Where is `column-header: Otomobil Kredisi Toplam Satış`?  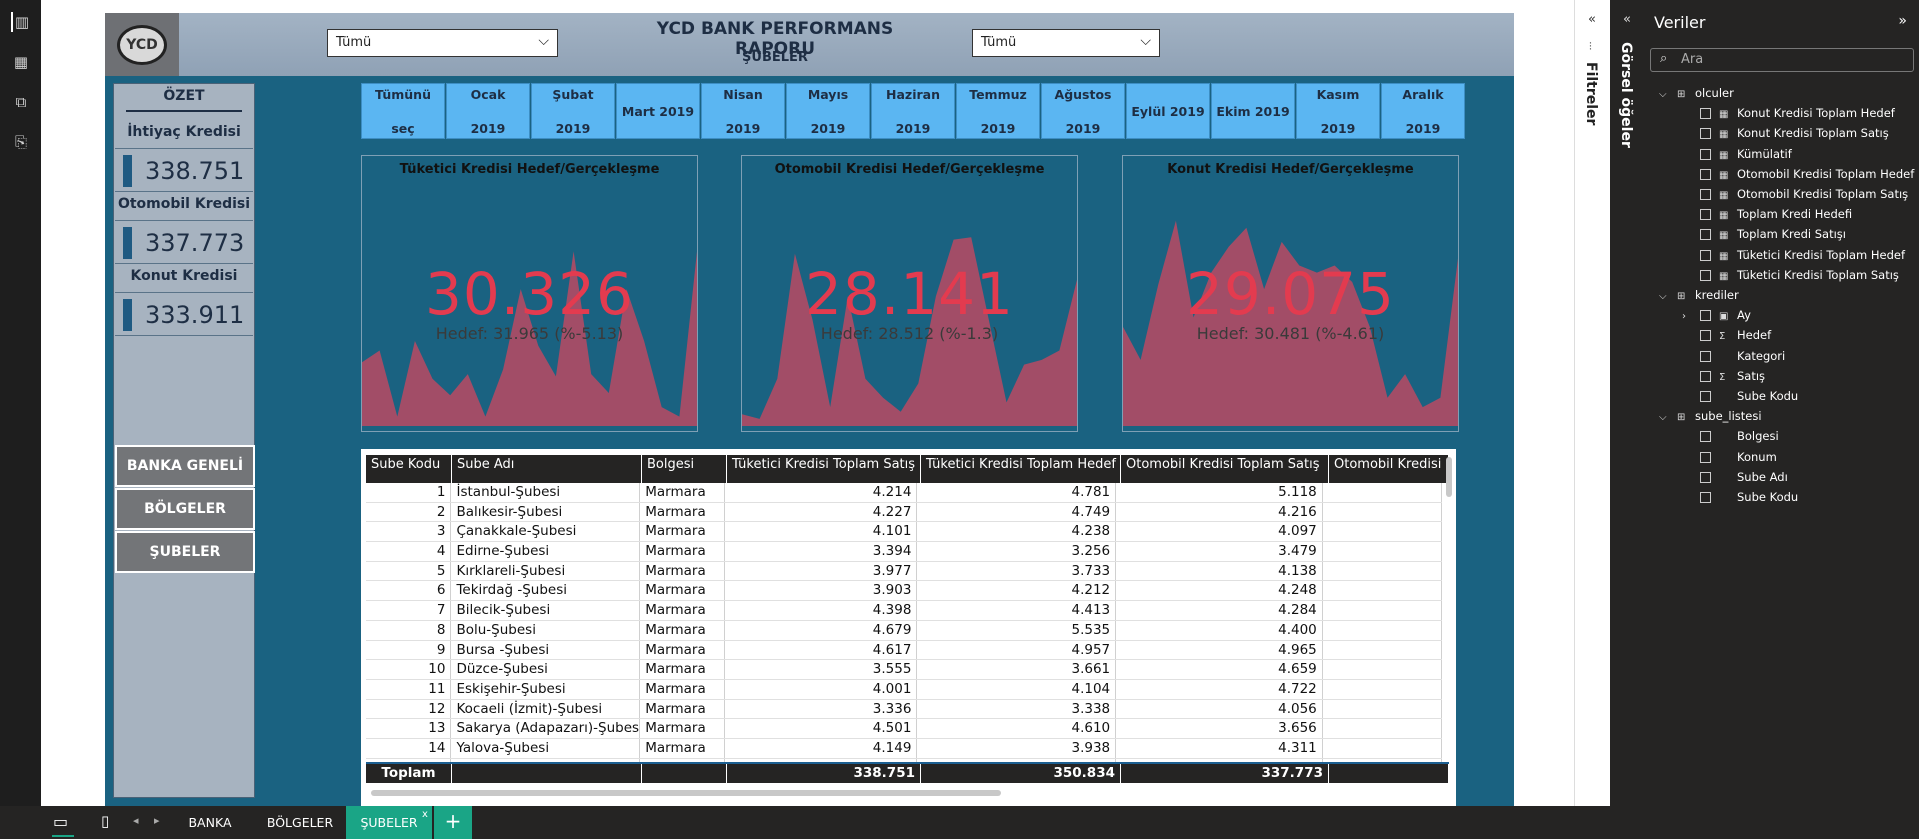 column-header: Otomobil Kredisi Toplam Satış is located at coordinates (1225, 469).